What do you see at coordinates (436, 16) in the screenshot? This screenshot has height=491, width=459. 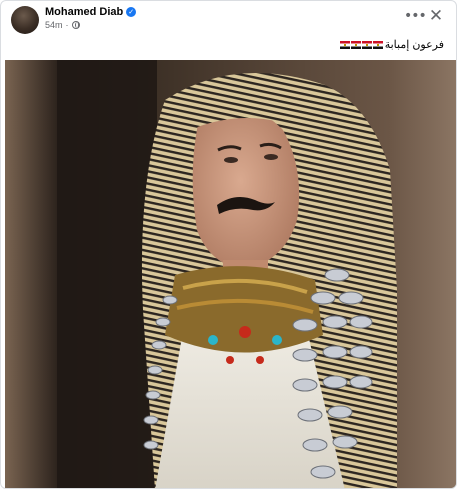 I see `close-button: ✕` at bounding box center [436, 16].